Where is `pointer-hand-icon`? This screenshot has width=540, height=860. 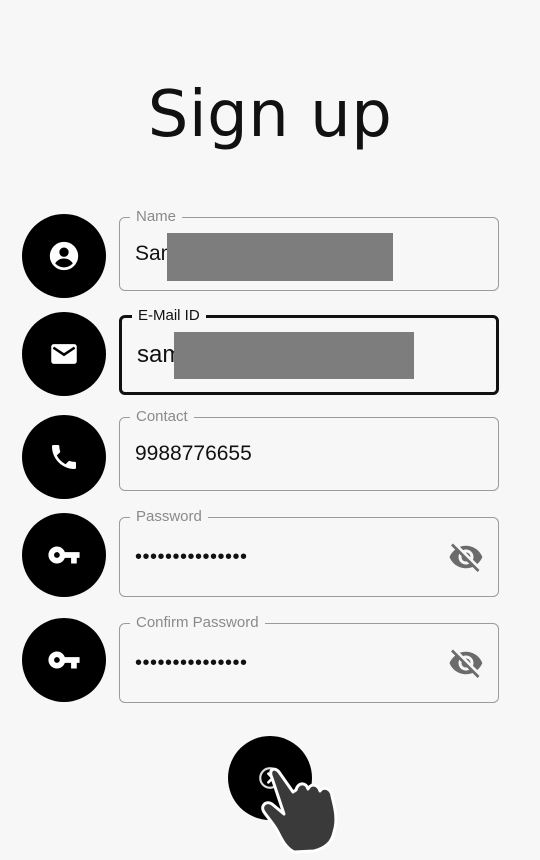 pointer-hand-icon is located at coordinates (299, 810).